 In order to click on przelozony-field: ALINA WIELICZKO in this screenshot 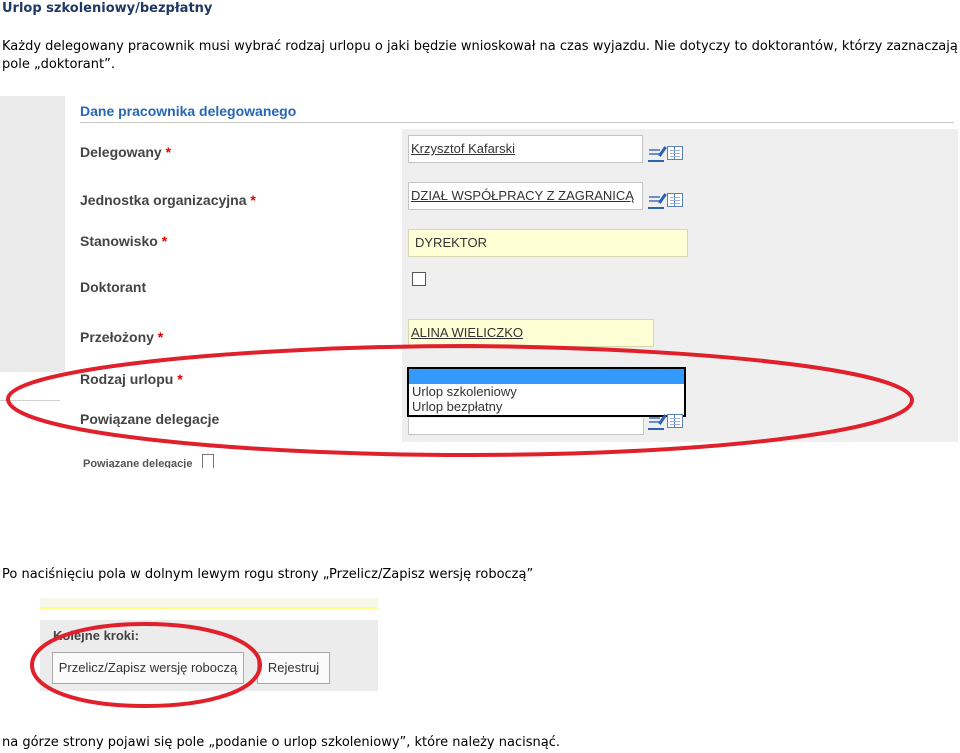, I will do `click(531, 333)`.